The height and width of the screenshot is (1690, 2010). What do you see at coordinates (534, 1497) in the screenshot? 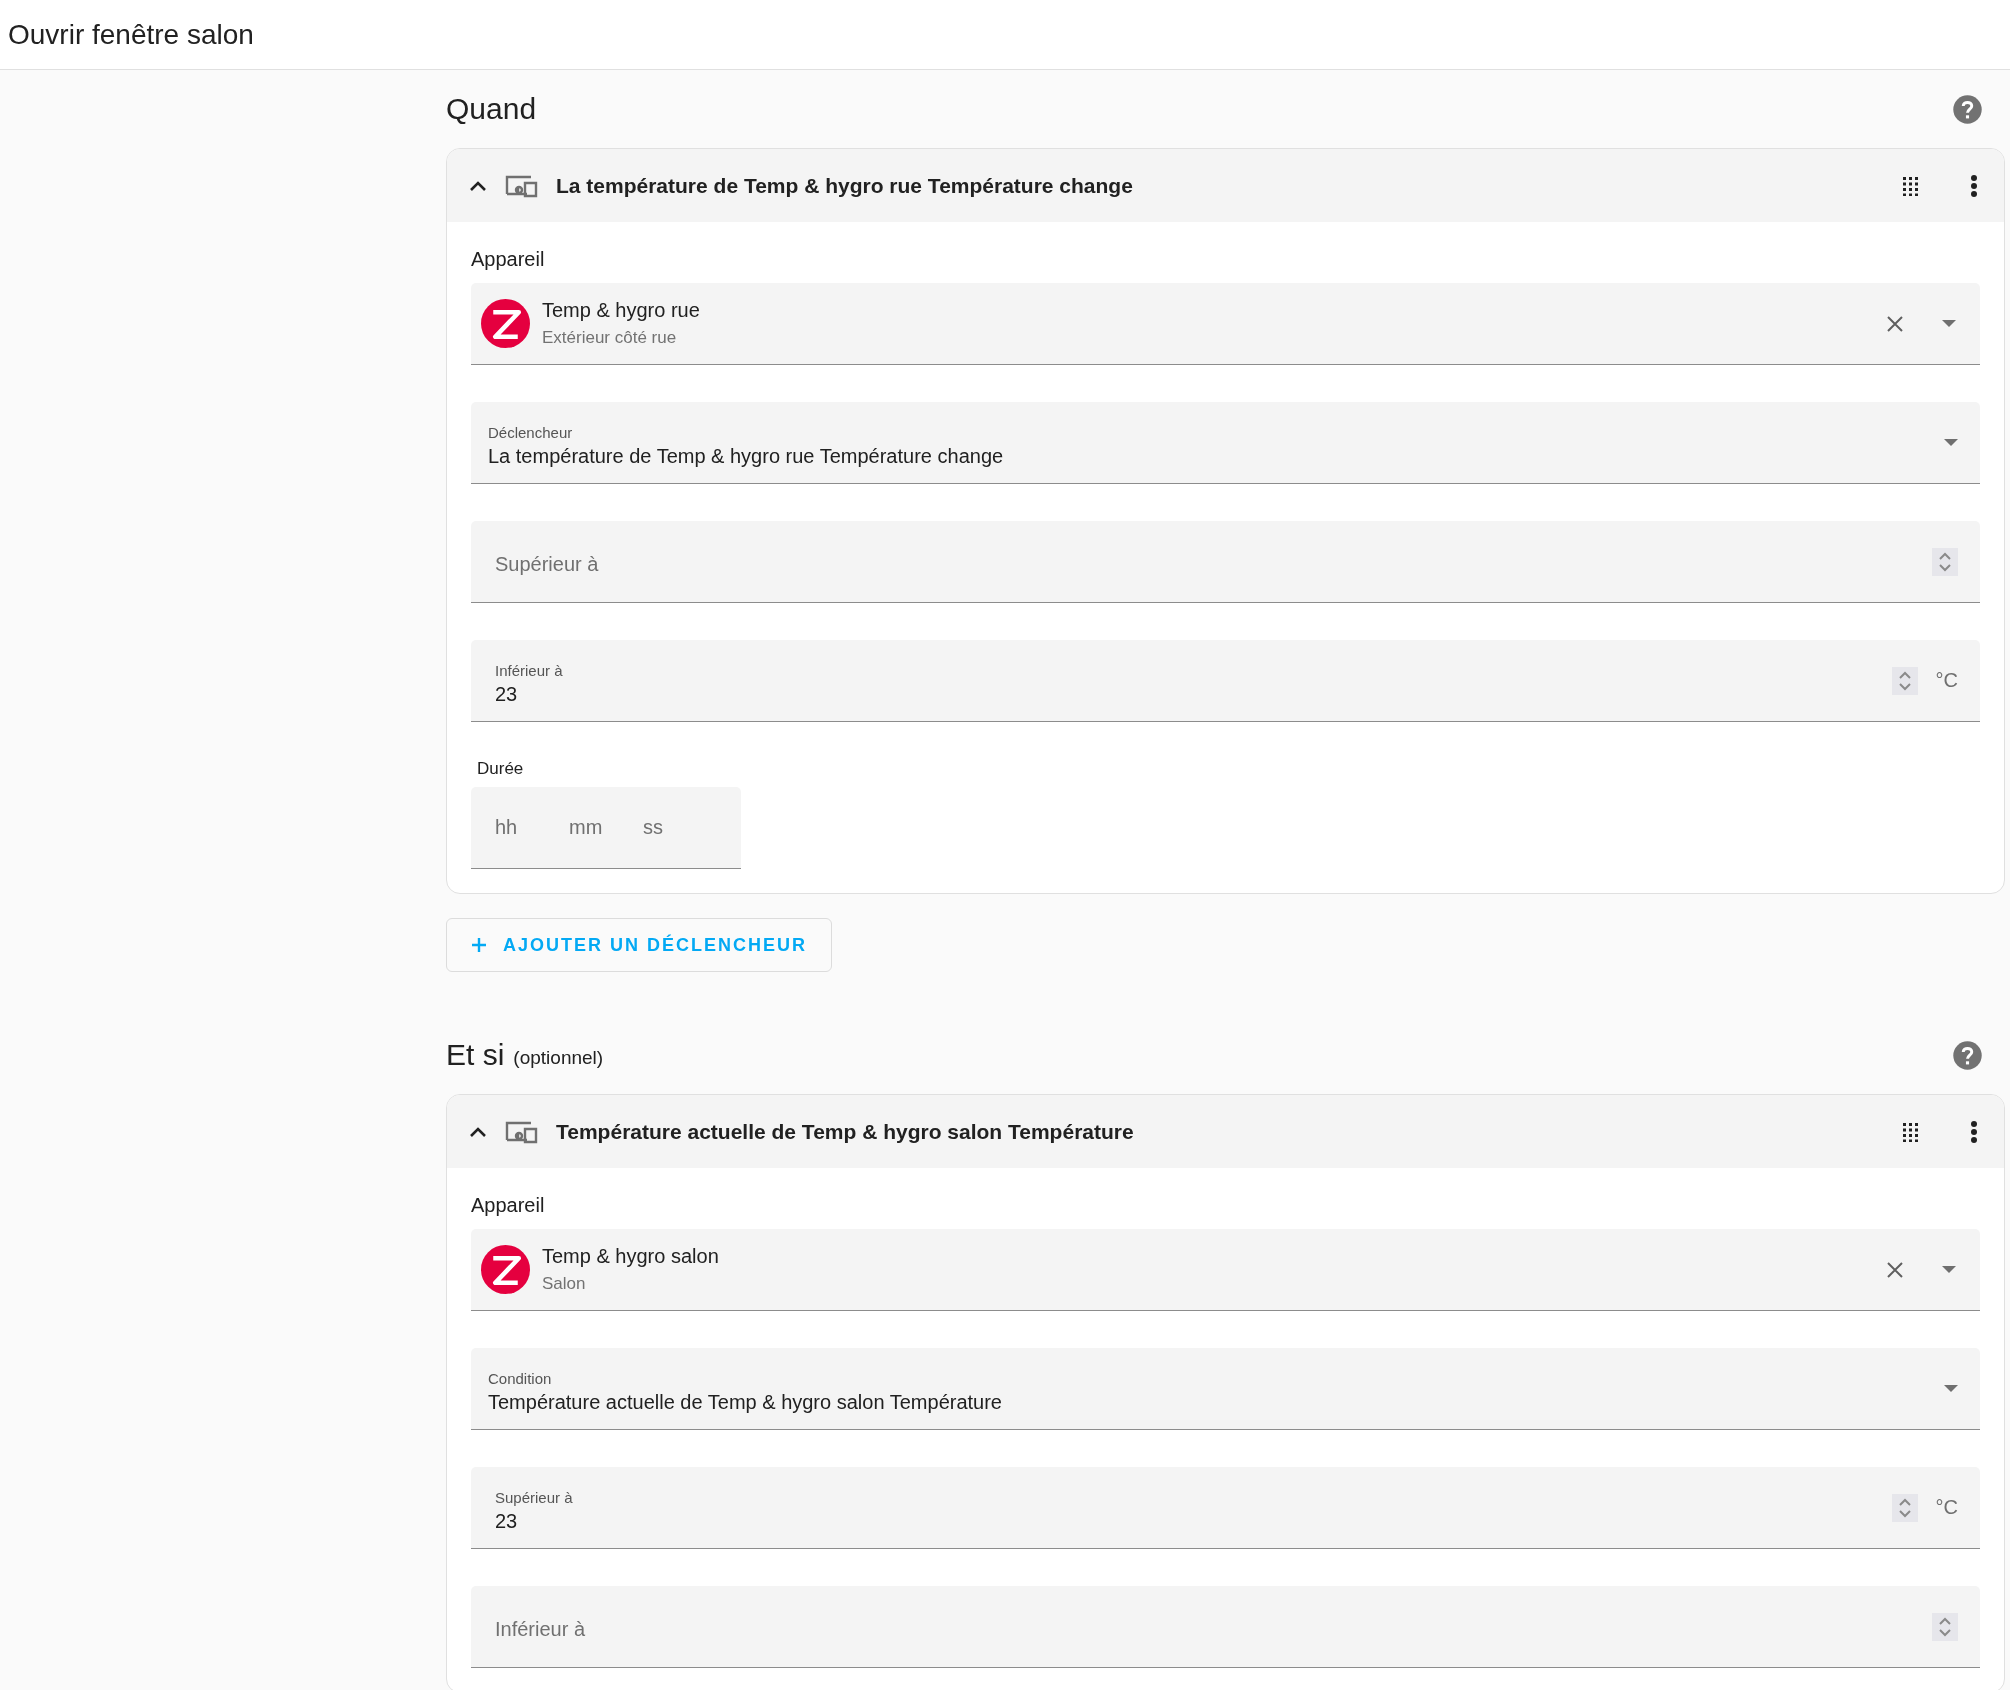
I see `floating-label: Supérieur à` at bounding box center [534, 1497].